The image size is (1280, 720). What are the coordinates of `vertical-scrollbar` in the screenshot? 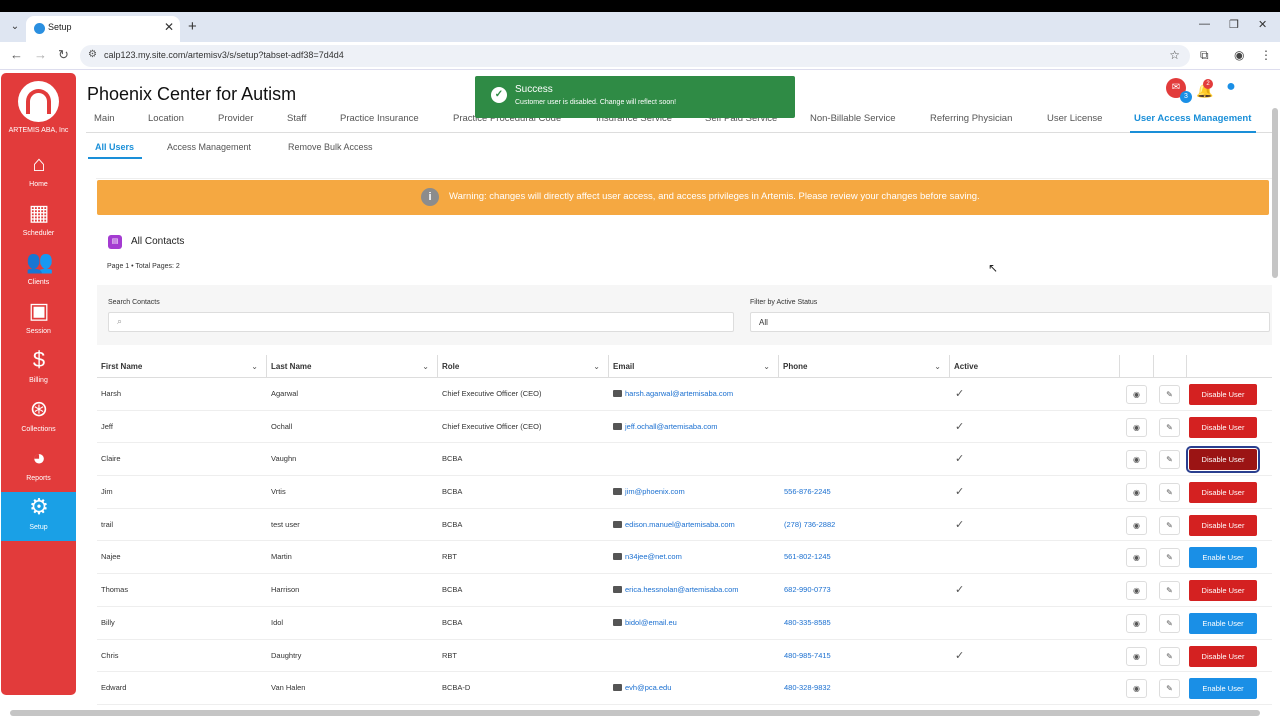 It's located at (1275, 193).